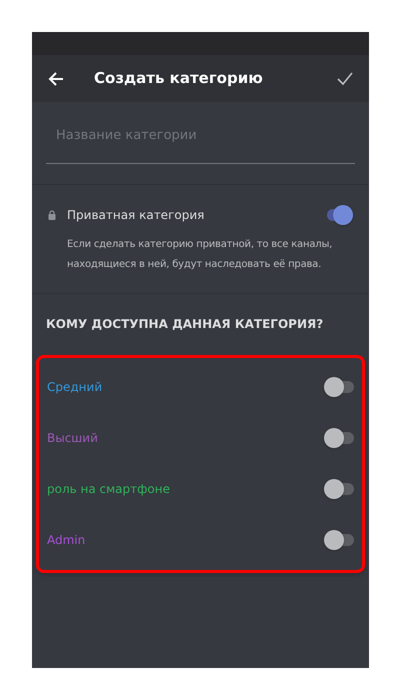  I want to click on lock-icon, so click(52, 215).